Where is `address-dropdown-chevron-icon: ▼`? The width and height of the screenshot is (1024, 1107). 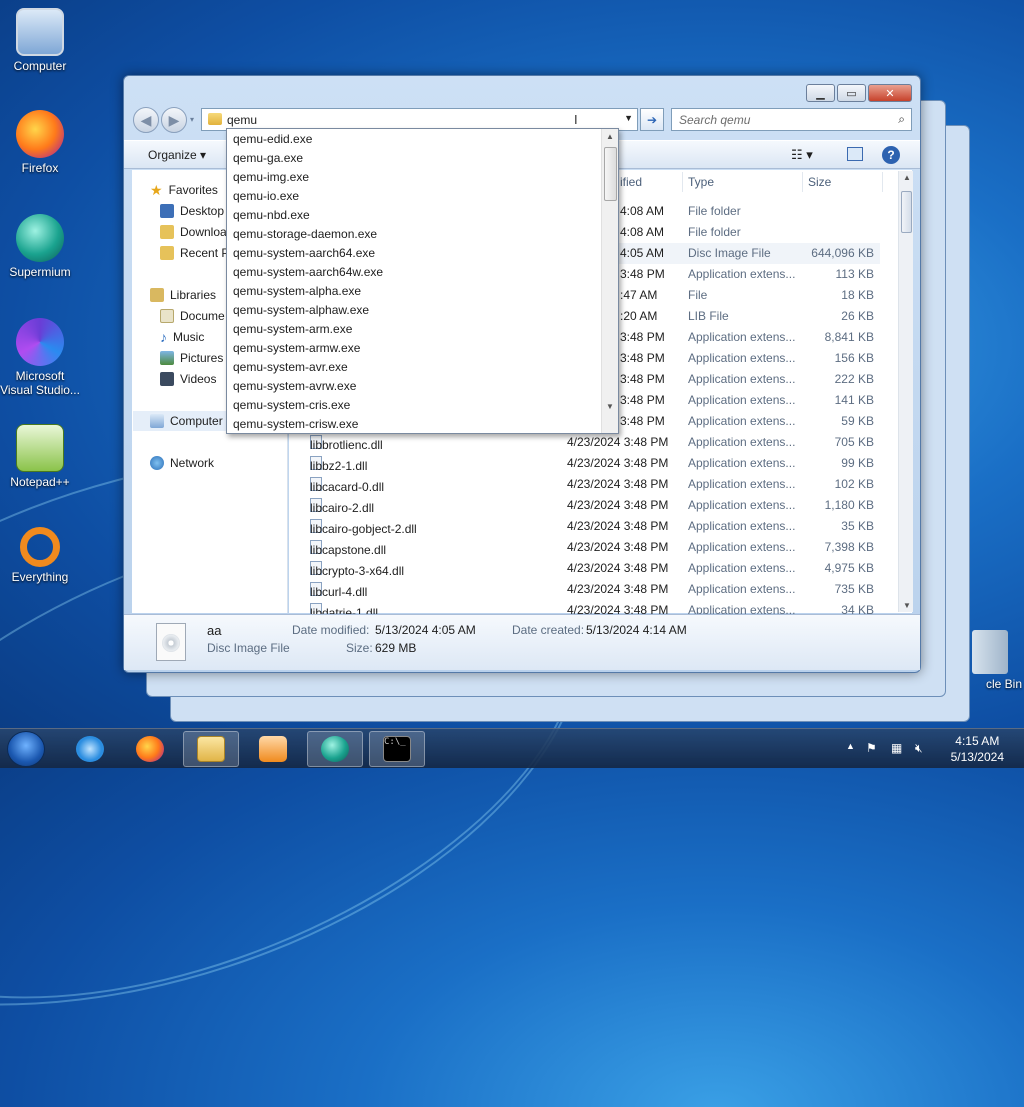 address-dropdown-chevron-icon: ▼ is located at coordinates (628, 118).